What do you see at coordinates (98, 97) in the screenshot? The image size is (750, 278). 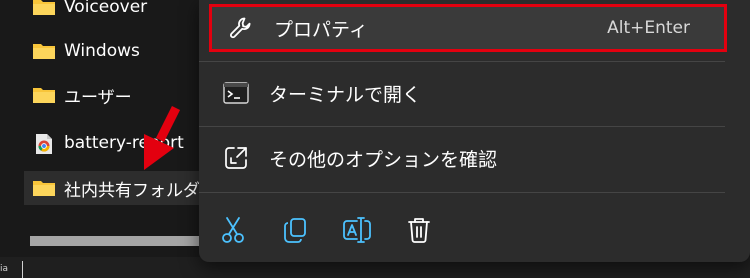 I see `file-name: ユーザー` at bounding box center [98, 97].